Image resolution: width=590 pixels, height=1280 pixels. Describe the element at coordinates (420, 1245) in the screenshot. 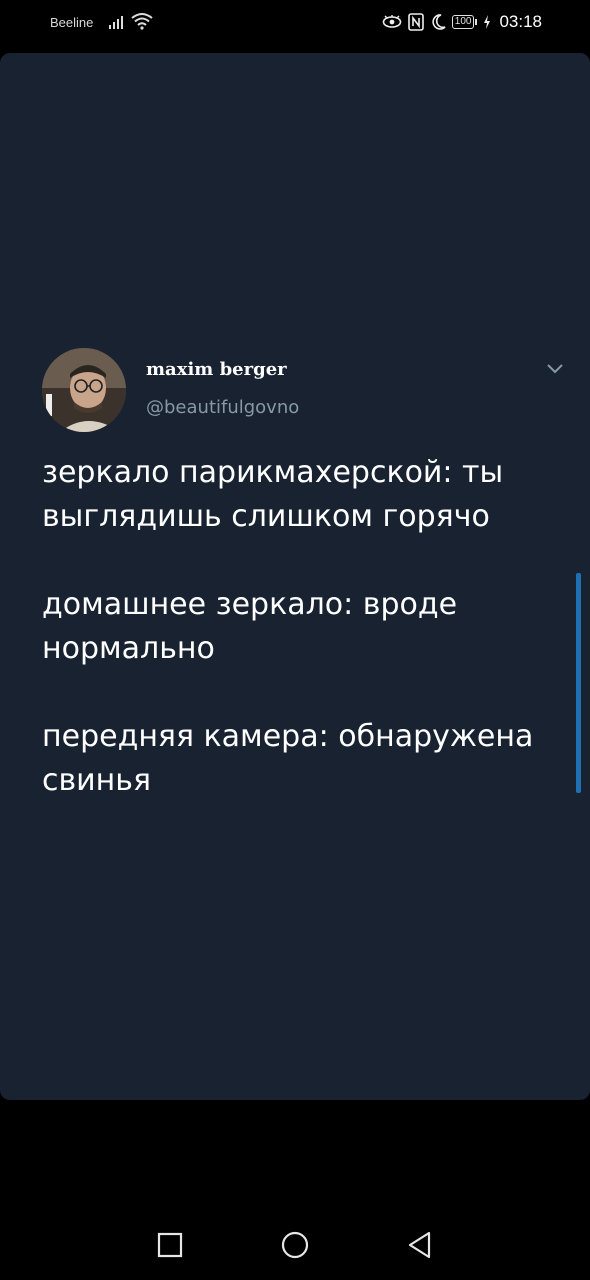

I see `back-icon` at that location.